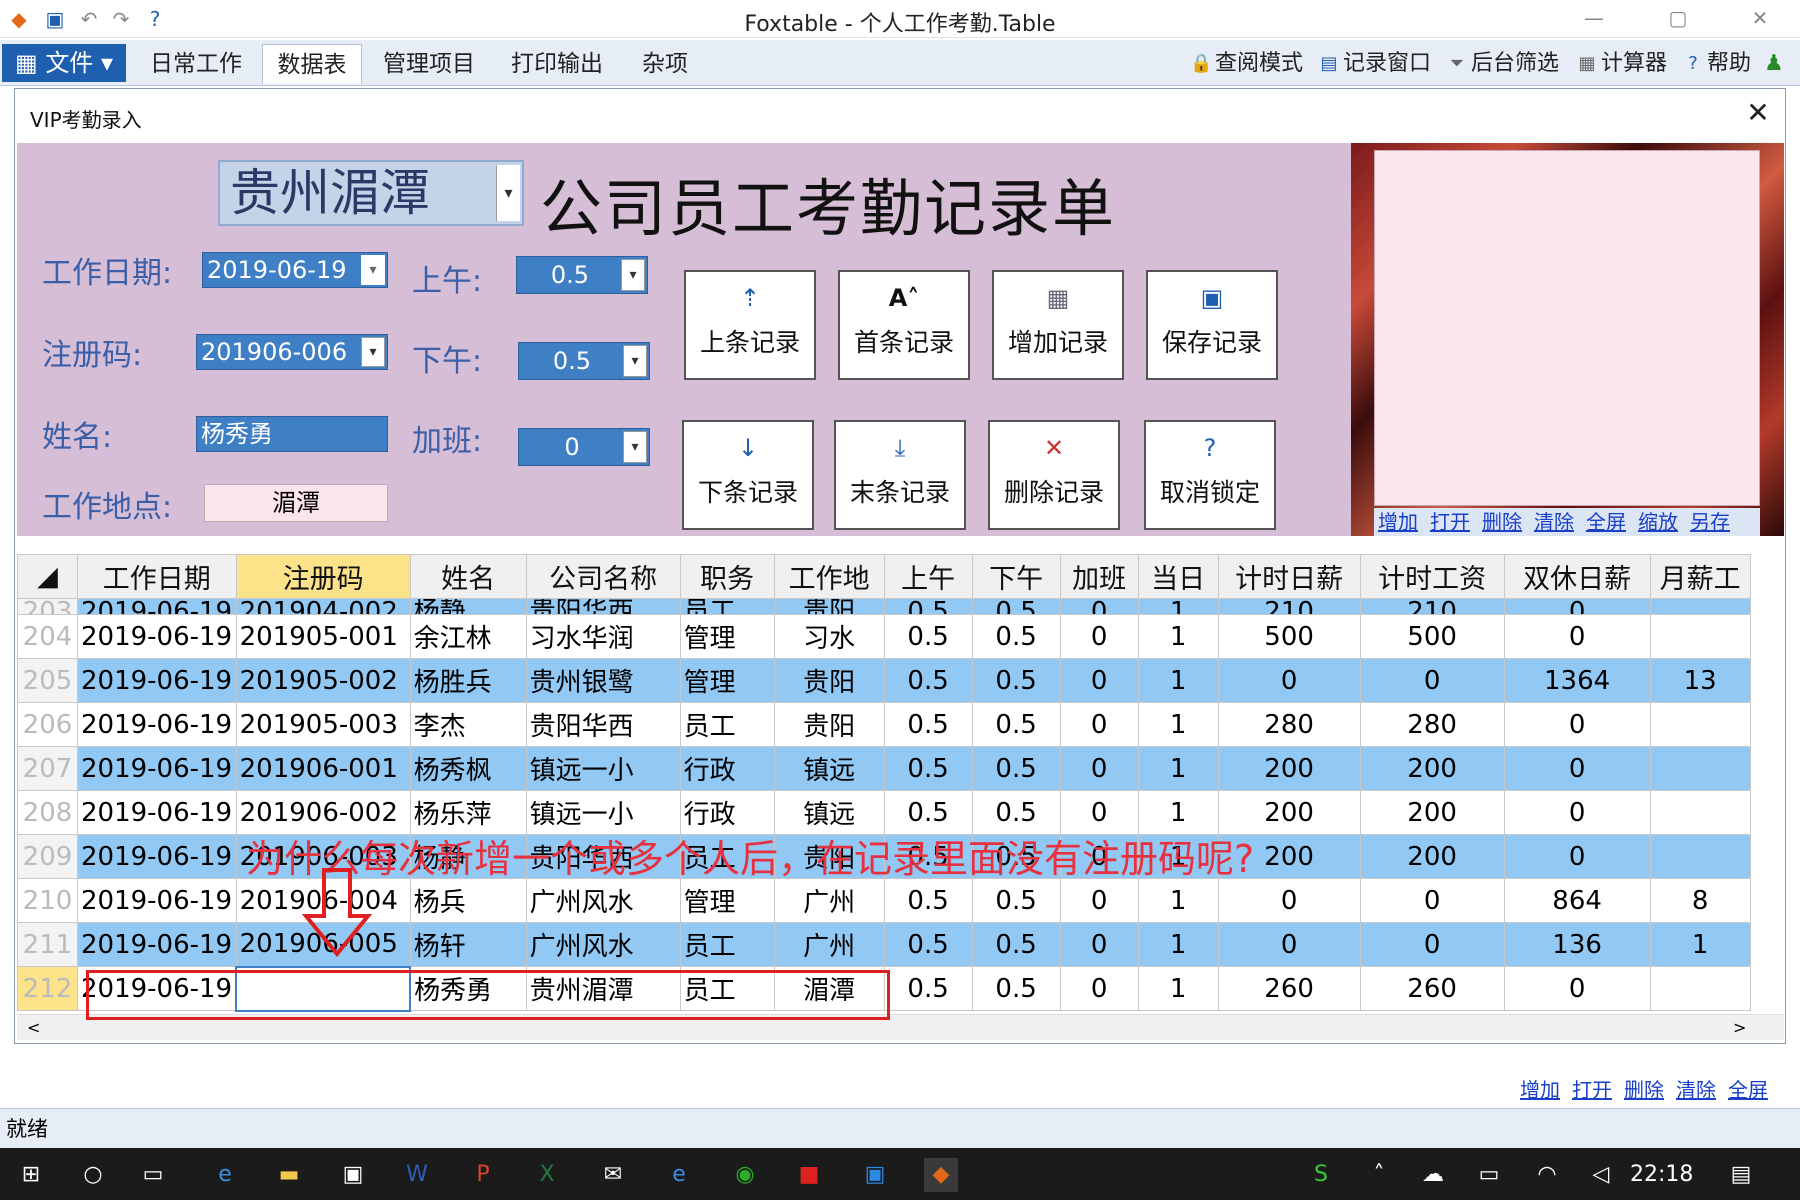  Describe the element at coordinates (47, 900) in the screenshot. I see `row-number: 210` at that location.